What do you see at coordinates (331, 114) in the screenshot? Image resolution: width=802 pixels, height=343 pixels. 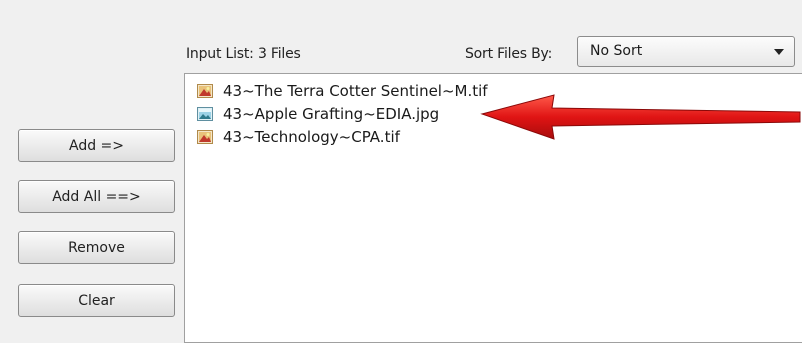 I see `file-name: 43~Apple Grafting~EDIA.jpg` at bounding box center [331, 114].